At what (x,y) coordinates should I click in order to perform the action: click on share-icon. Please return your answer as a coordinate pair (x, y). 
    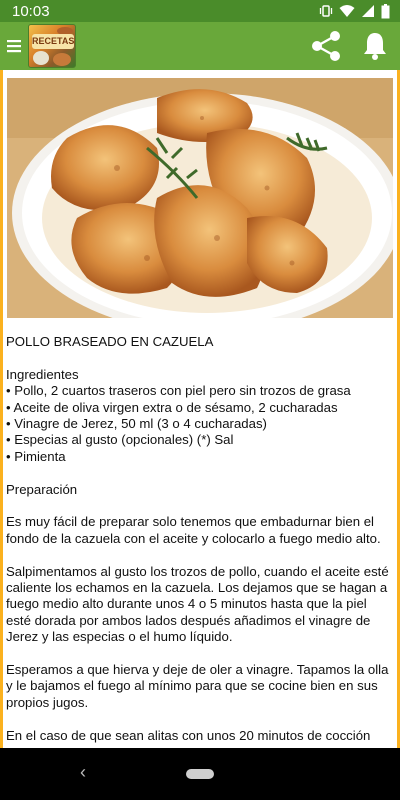
    Looking at the image, I should click on (326, 46).